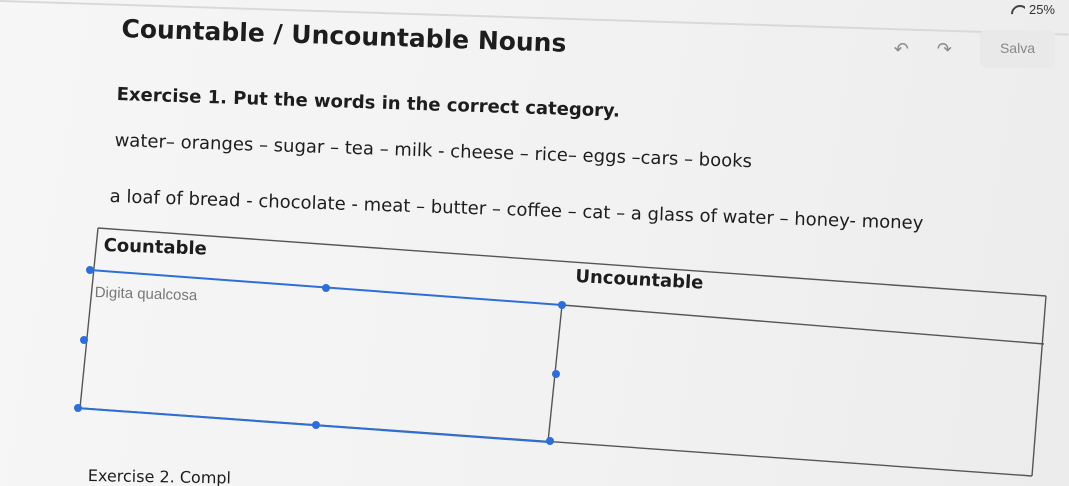  What do you see at coordinates (159, 476) in the screenshot?
I see `exercise-2-heading: Exercise 2. Compl` at bounding box center [159, 476].